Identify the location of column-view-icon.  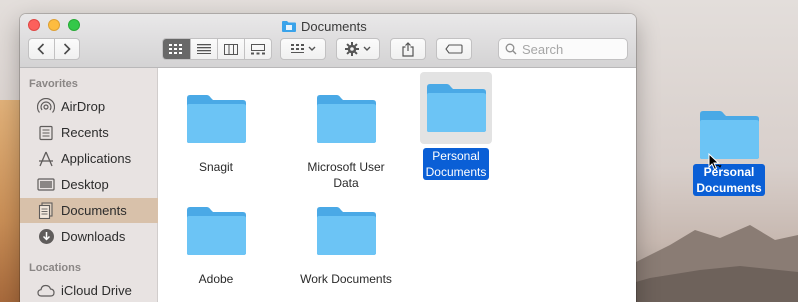
(230, 49).